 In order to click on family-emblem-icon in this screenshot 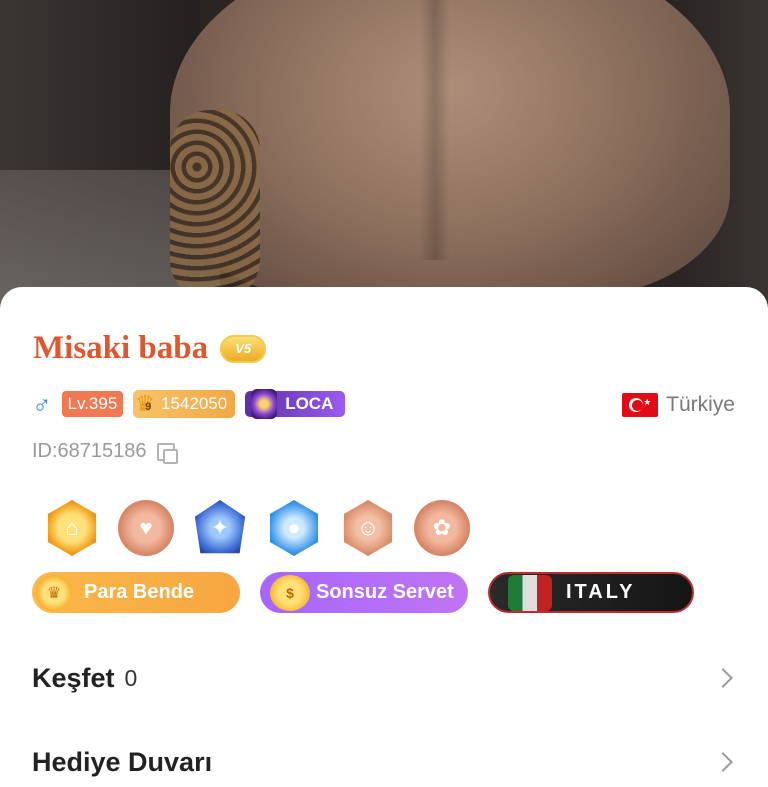, I will do `click(264, 404)`.